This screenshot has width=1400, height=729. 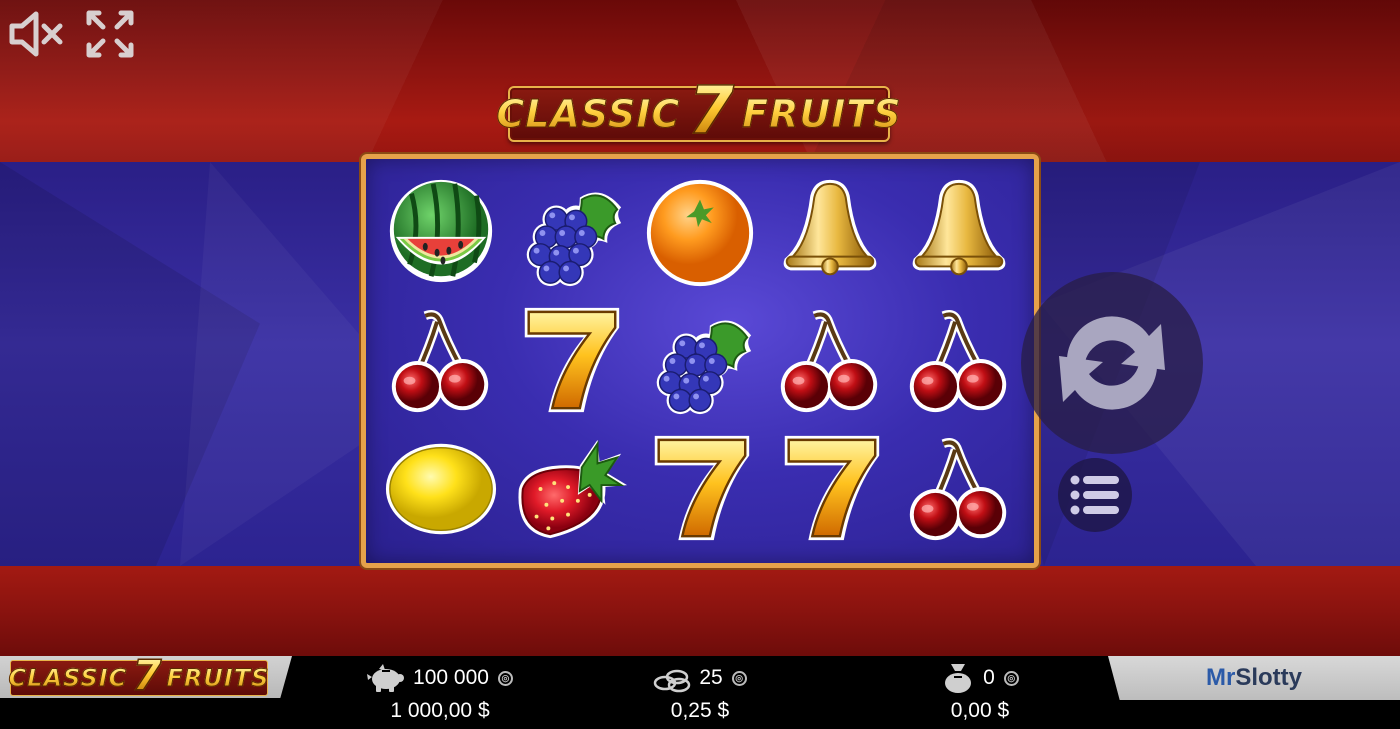 I want to click on title-word-fruits: FRUITS, so click(x=822, y=114).